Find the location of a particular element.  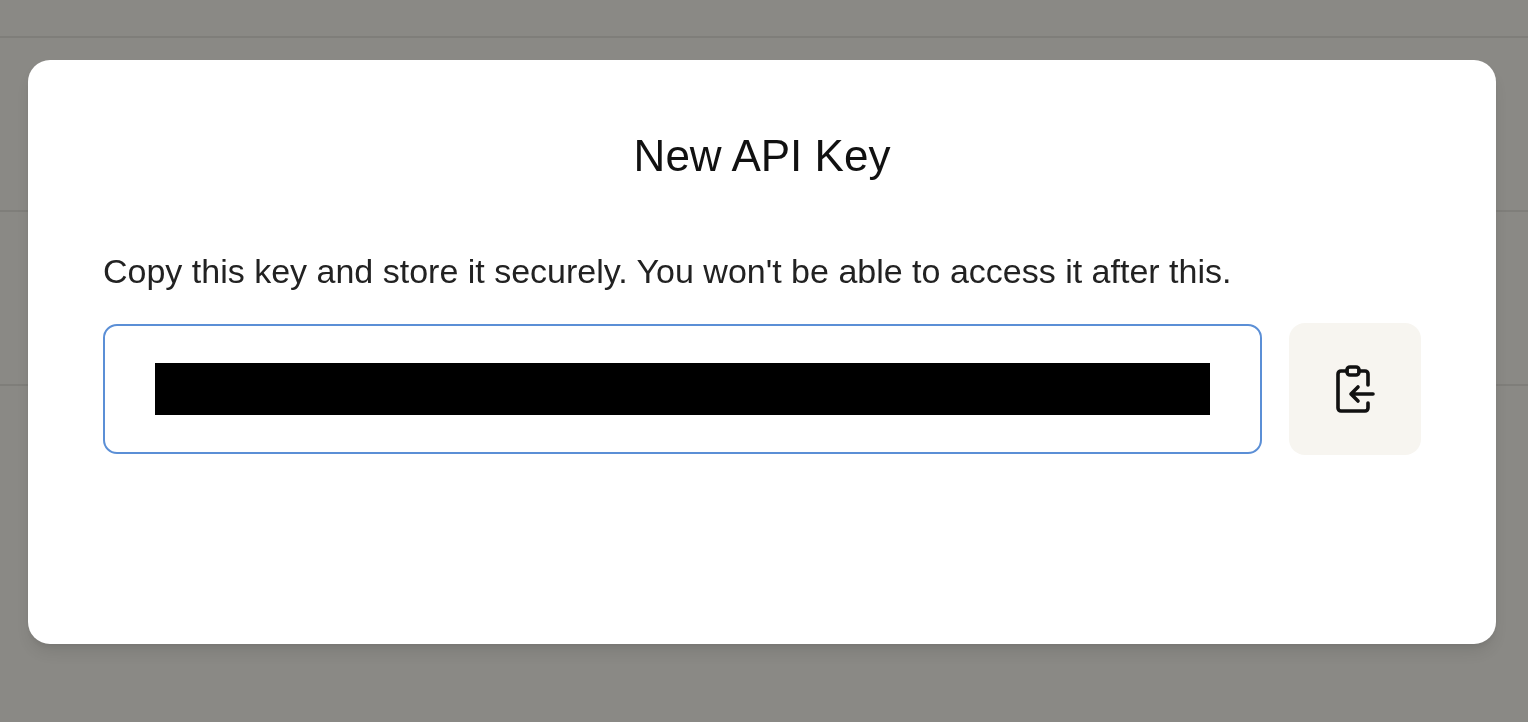

dialog-message: Copy this key and store it securely. You won't be able to access it after this. is located at coordinates (668, 271).